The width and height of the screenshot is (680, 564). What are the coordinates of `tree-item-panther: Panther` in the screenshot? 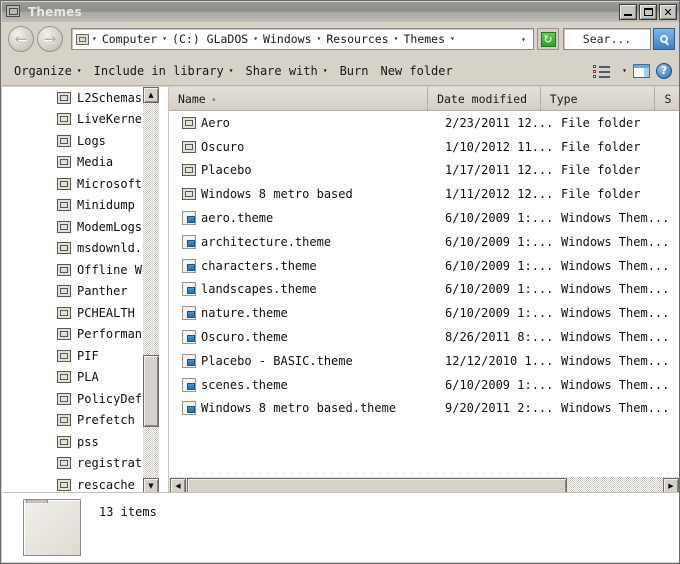 It's located at (77, 292).